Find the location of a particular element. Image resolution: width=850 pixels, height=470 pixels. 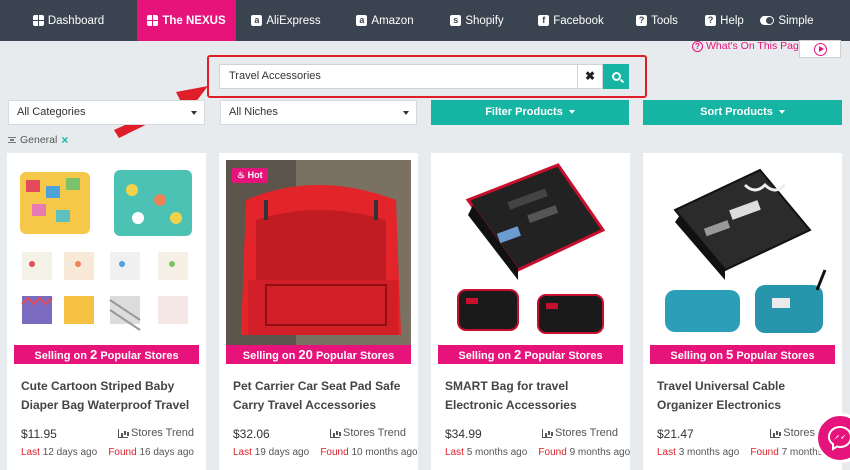

found-value: 16 days ago is located at coordinates (166, 452).